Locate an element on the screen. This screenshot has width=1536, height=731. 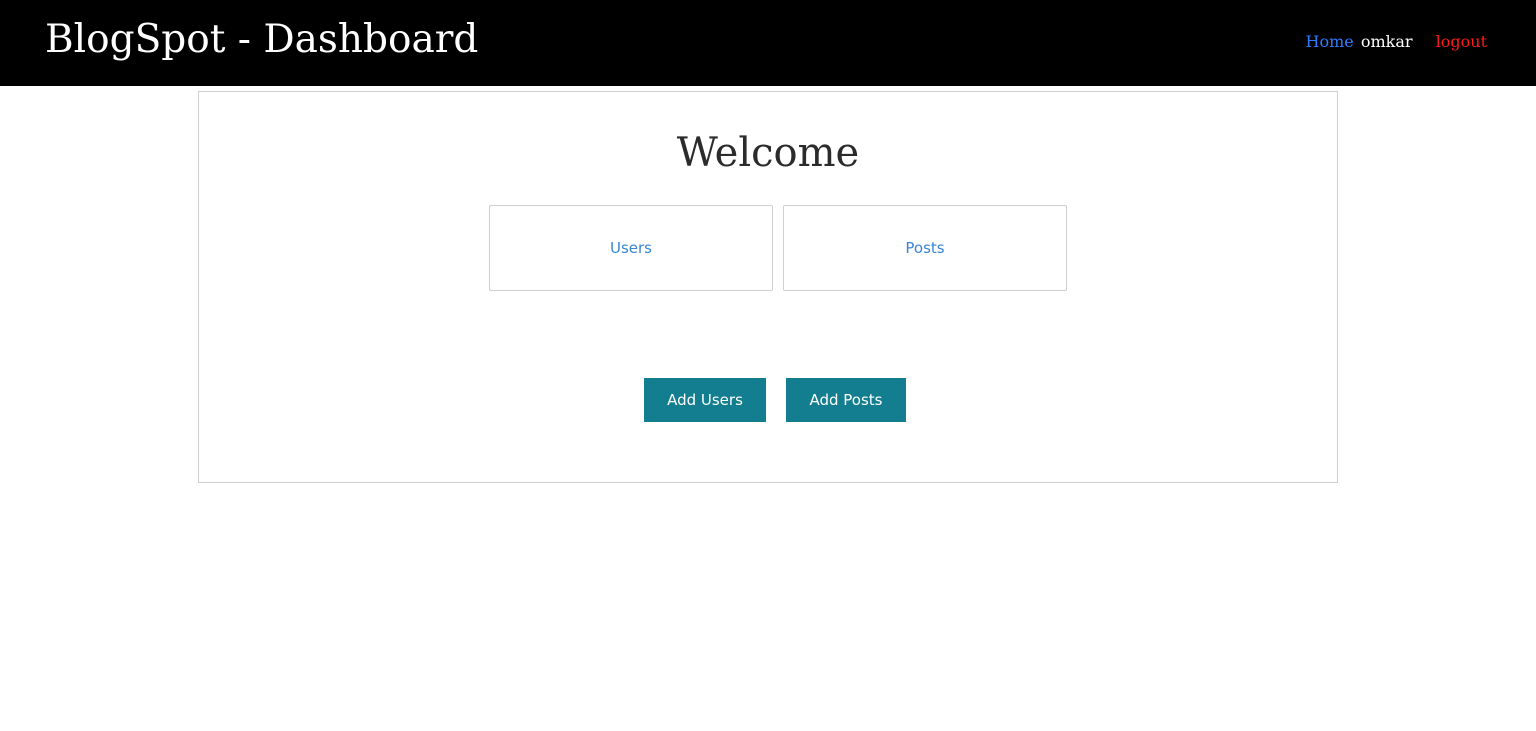
users-card-label: Users is located at coordinates (631, 248).